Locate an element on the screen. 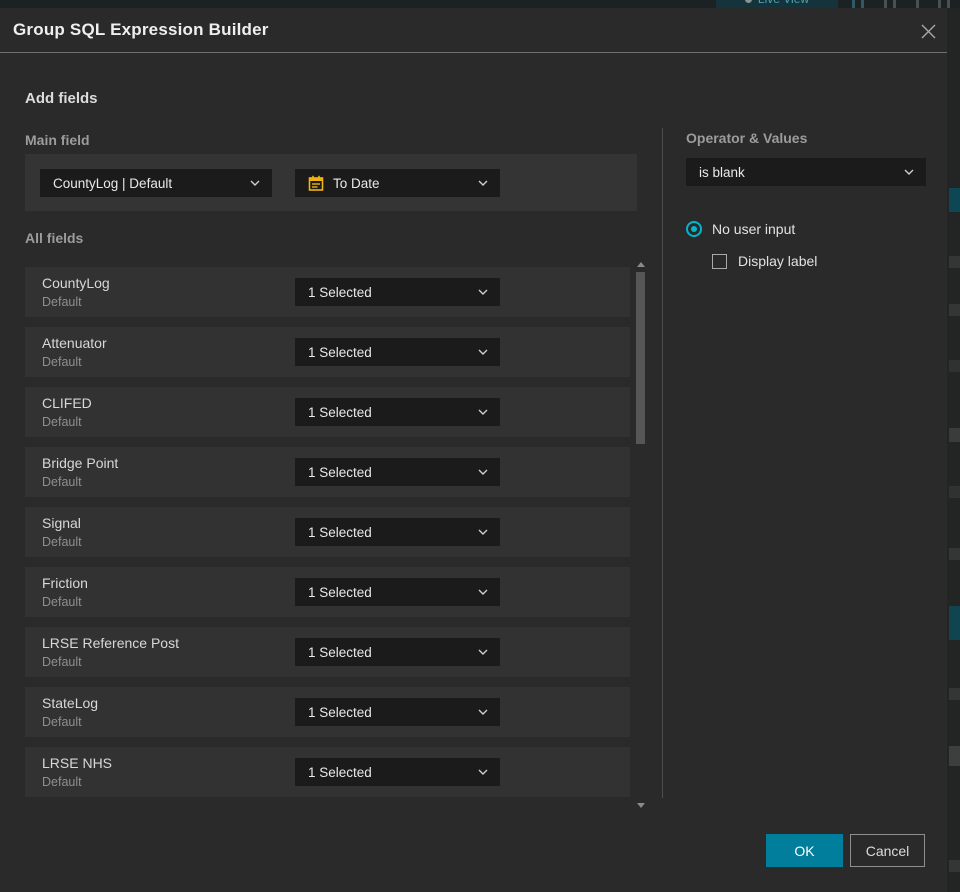  no-user-input-radio: No user input is located at coordinates (740, 229).